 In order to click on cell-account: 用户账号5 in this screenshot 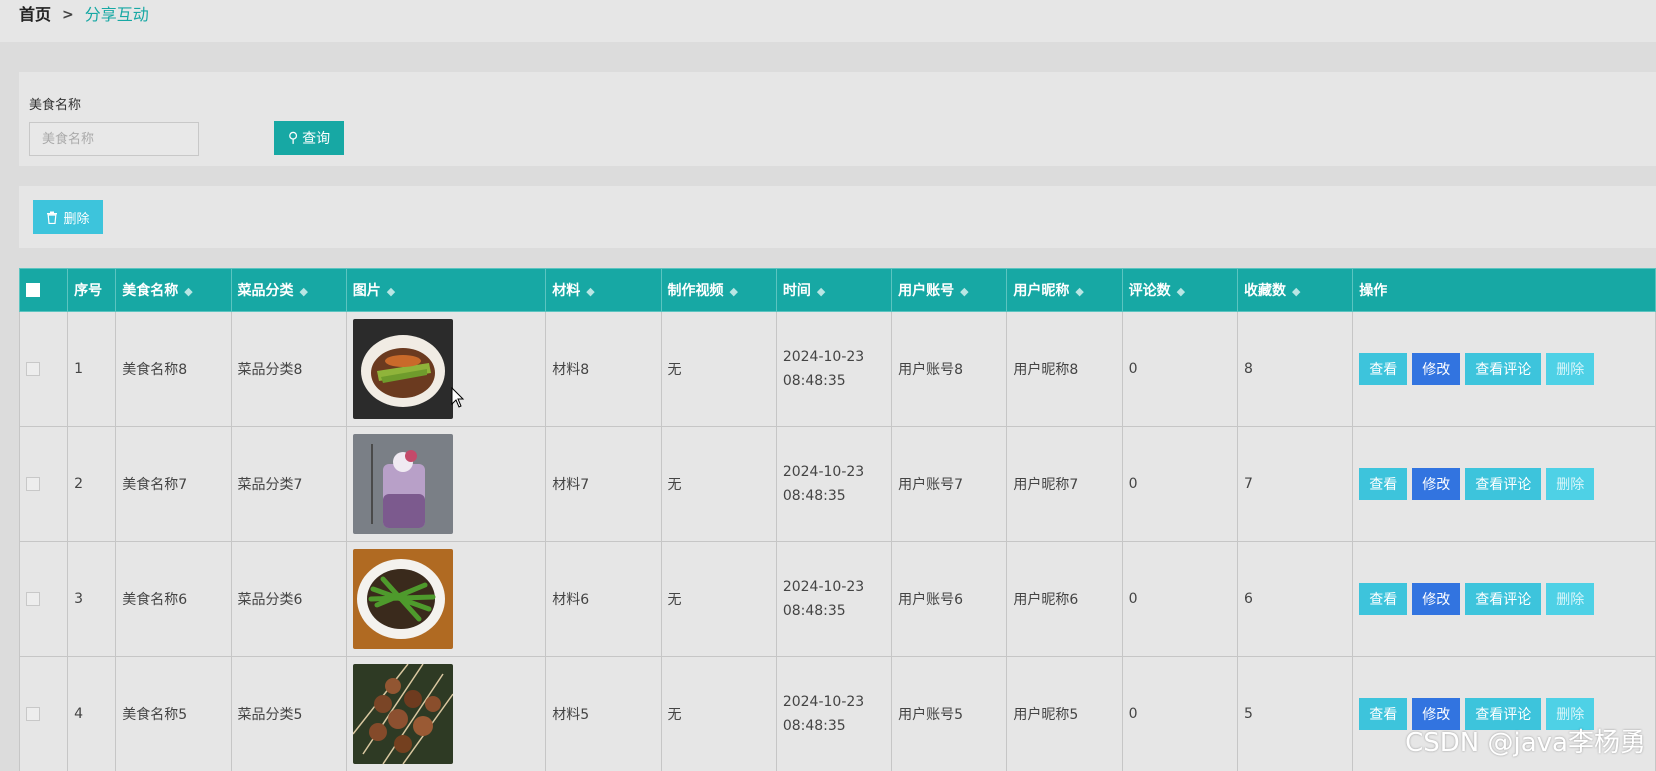, I will do `click(949, 713)`.